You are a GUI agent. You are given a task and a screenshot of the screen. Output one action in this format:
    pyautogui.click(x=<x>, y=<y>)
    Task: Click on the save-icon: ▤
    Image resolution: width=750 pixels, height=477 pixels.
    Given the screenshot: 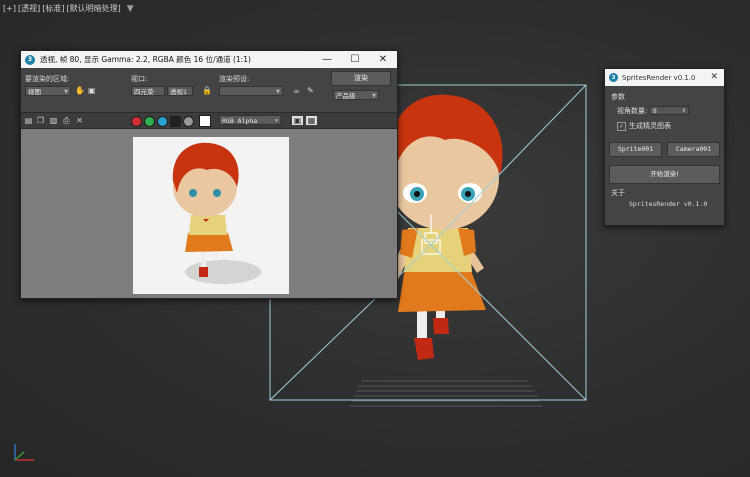 What is the action you would take?
    pyautogui.click(x=28, y=120)
    